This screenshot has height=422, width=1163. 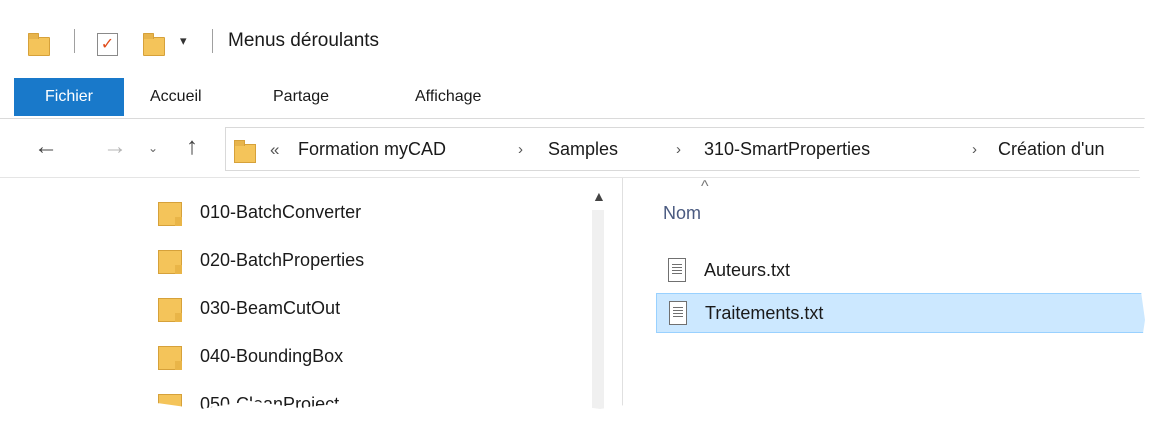 I want to click on overflow-chevron: «, so click(x=274, y=150).